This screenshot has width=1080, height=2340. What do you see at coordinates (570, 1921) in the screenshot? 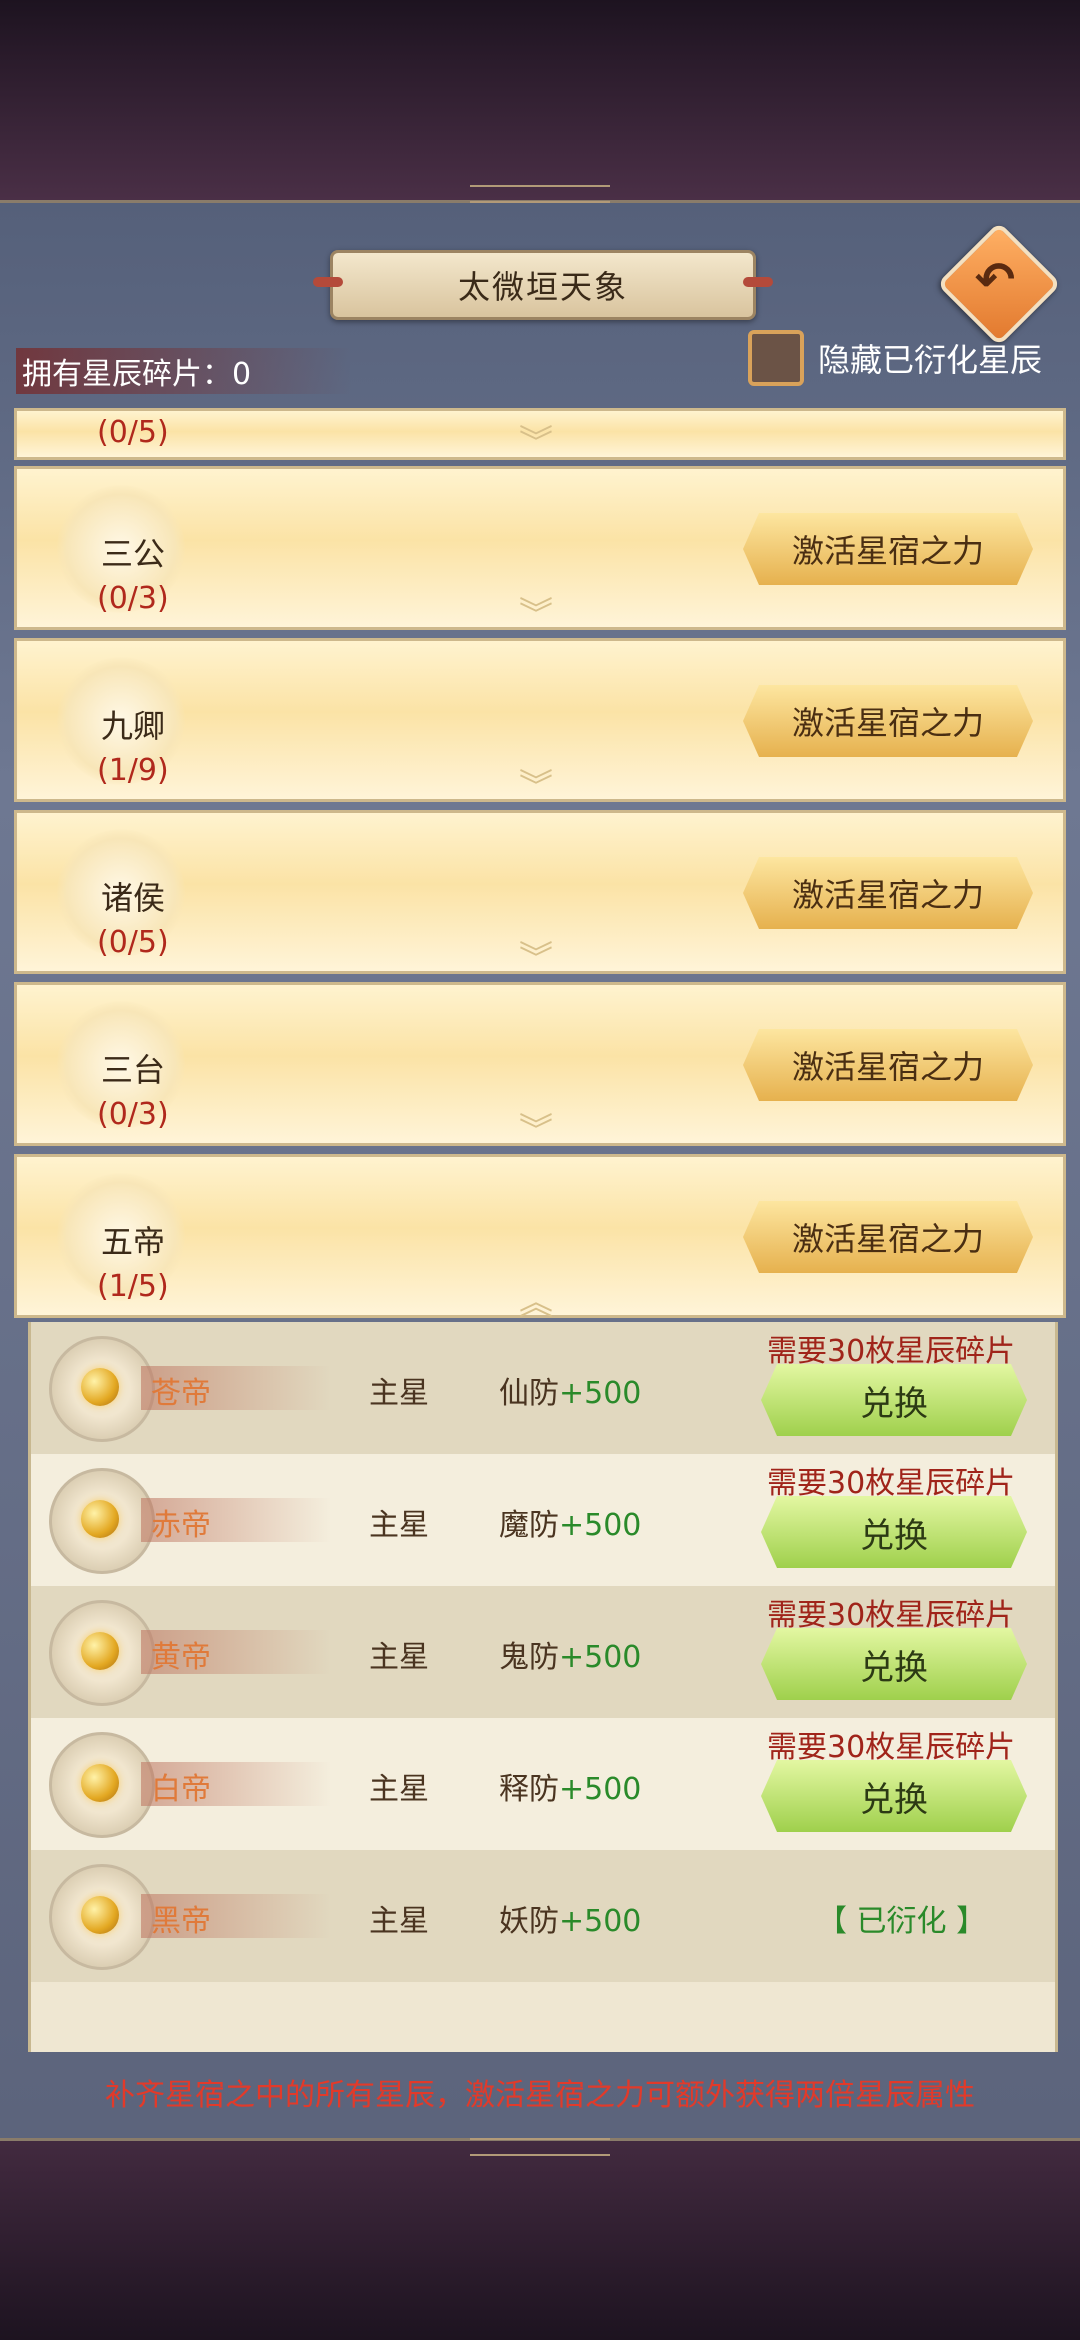
I see `star-attribute: 妖防+500` at bounding box center [570, 1921].